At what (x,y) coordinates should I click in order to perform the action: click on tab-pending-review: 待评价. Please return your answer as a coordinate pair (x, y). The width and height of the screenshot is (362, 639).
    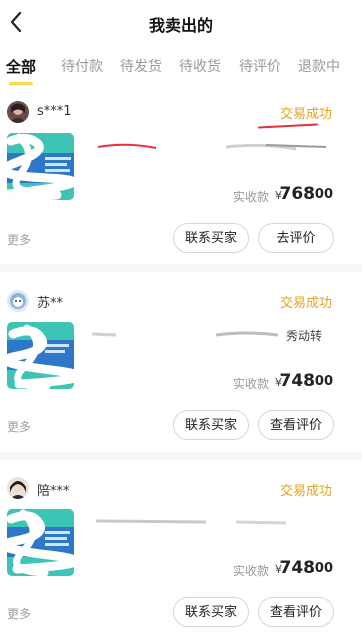
    Looking at the image, I should click on (260, 66).